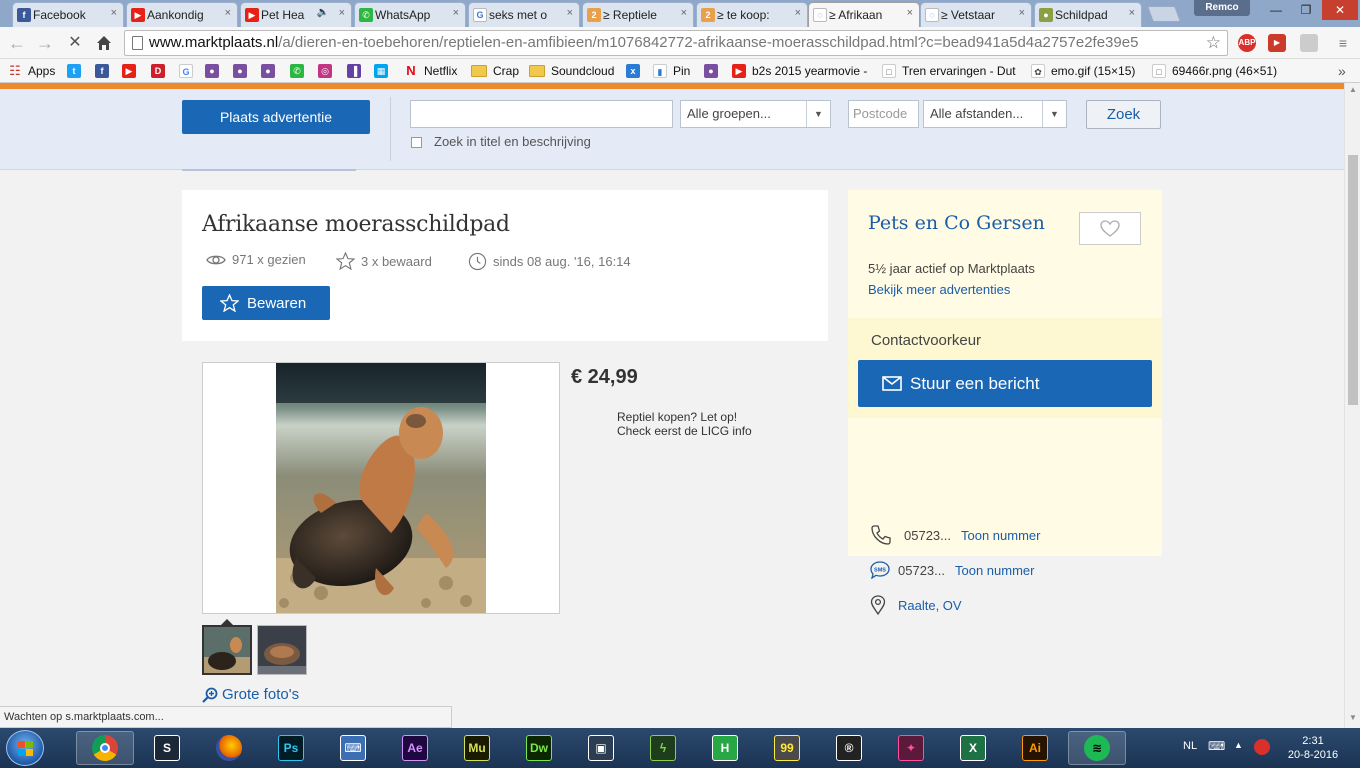  I want to click on extension-icon, so click(1309, 43).